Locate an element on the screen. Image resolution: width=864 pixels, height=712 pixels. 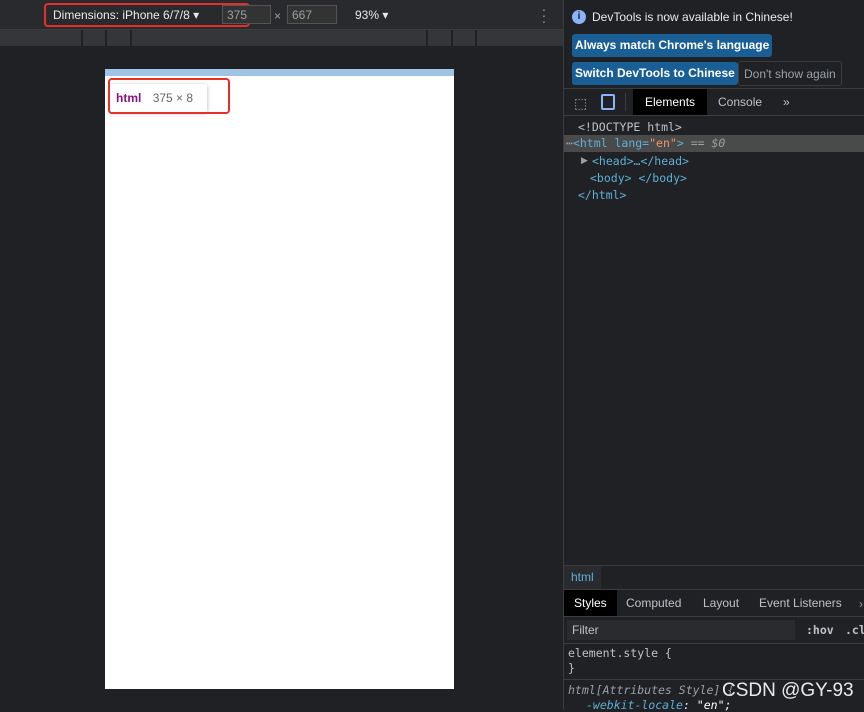
times-label: × is located at coordinates (278, 16).